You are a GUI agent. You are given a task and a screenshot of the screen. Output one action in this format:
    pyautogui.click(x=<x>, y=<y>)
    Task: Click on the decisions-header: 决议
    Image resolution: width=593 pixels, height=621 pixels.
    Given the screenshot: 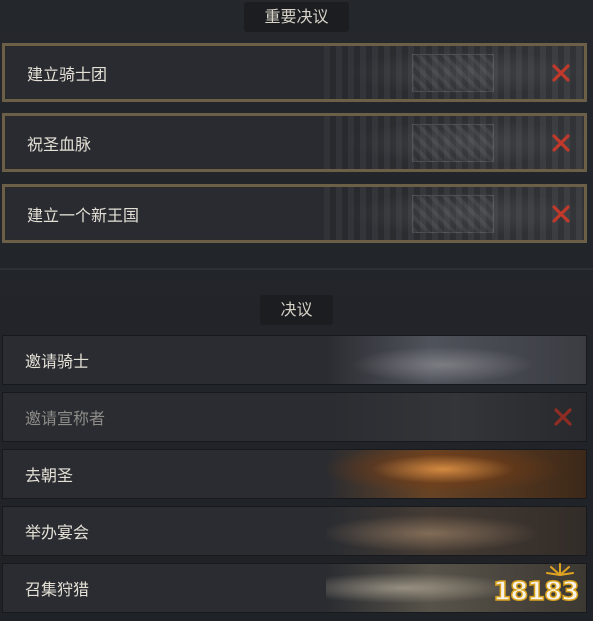 What is the action you would take?
    pyautogui.click(x=296, y=310)
    